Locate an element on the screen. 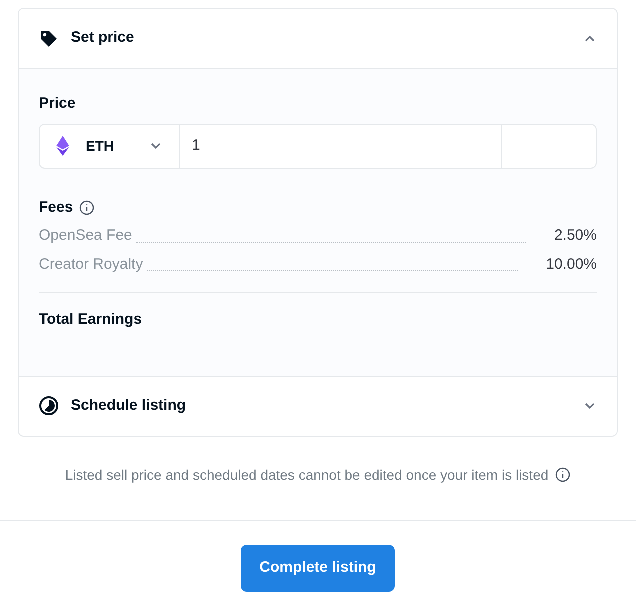 This screenshot has height=602, width=636. clock-icon is located at coordinates (49, 406).